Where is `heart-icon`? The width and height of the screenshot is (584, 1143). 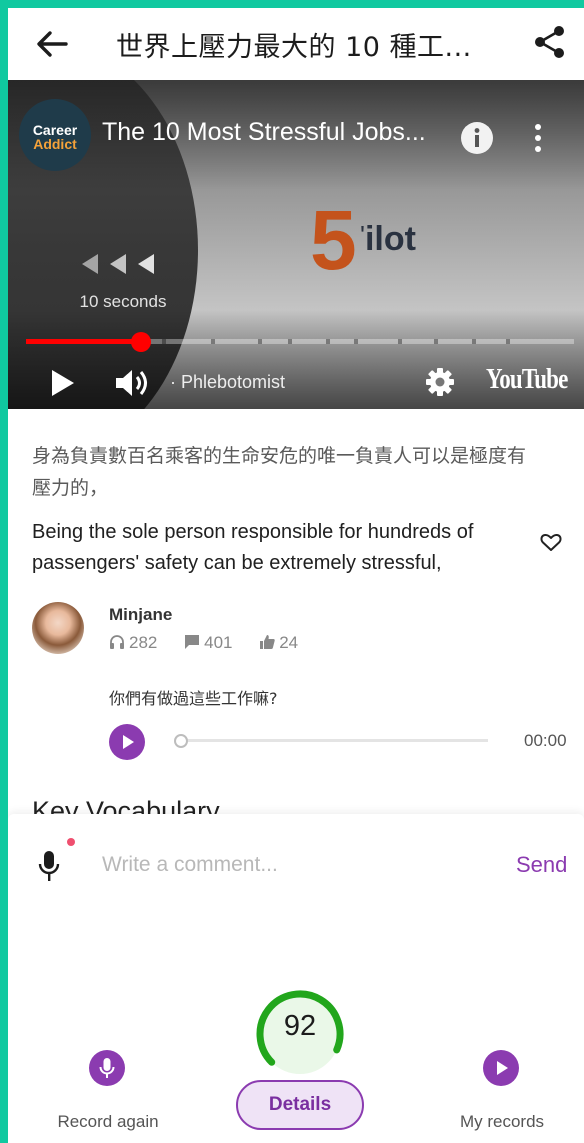
heart-icon is located at coordinates (551, 542).